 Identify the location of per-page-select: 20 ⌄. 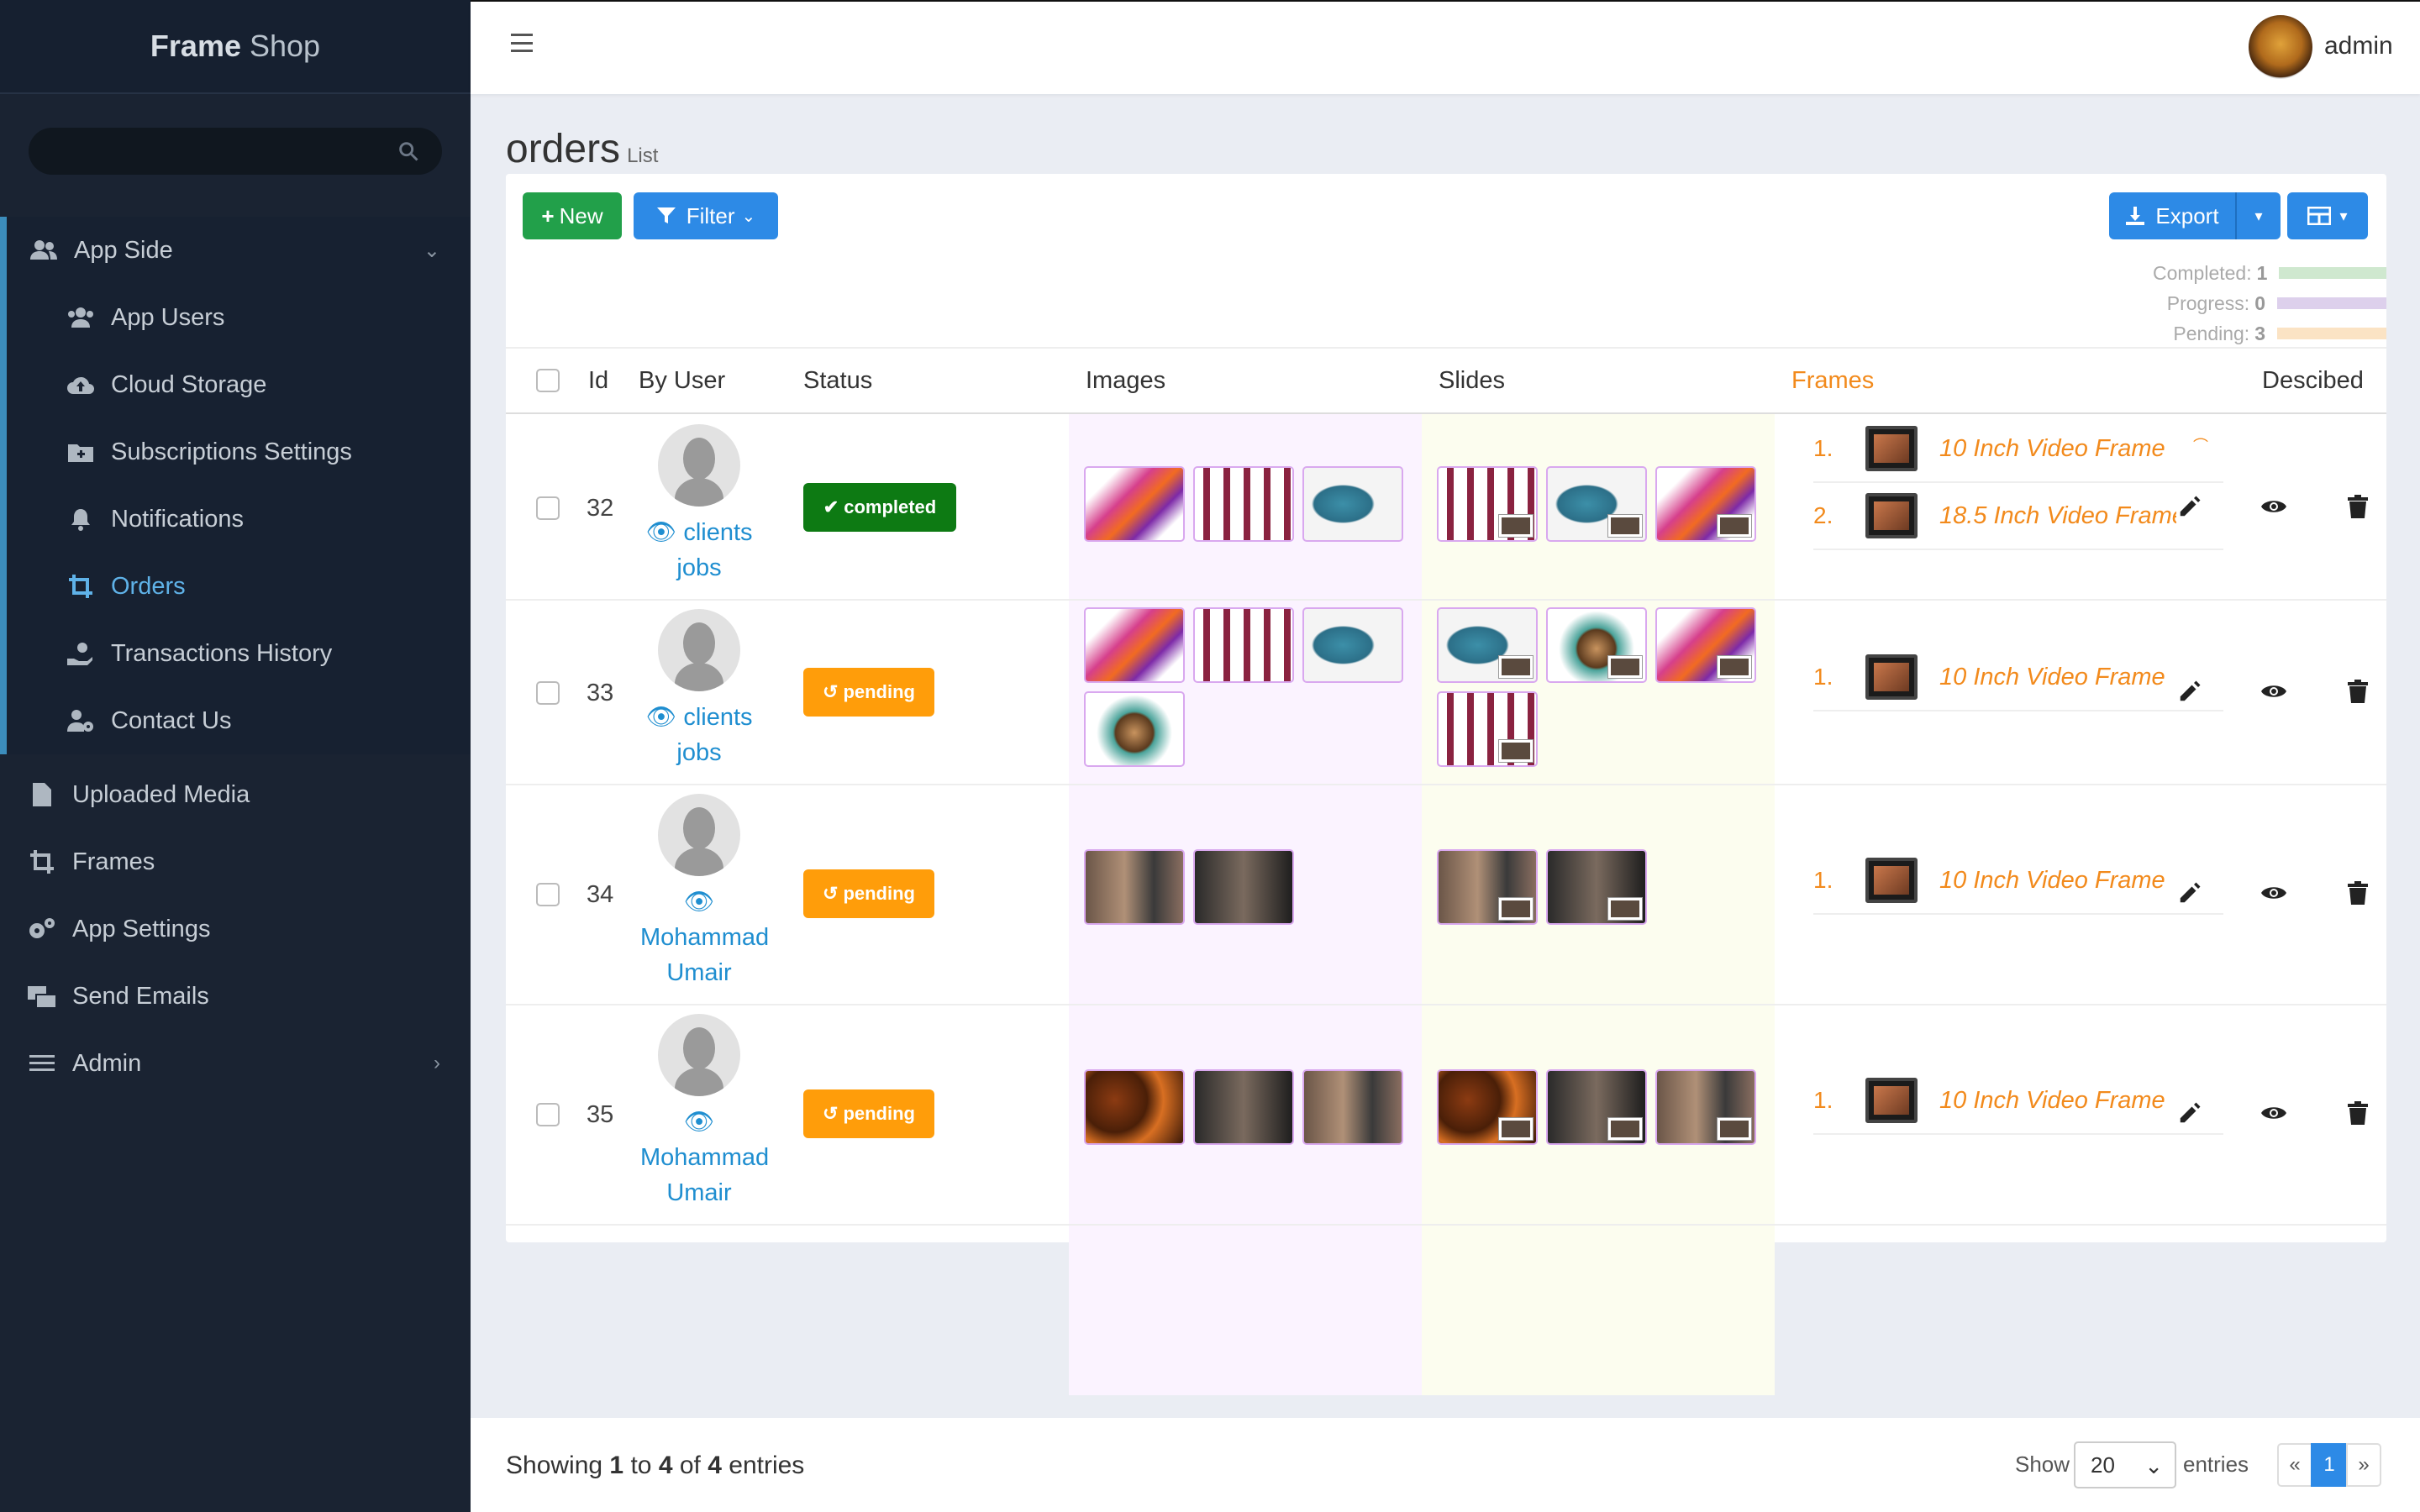
(2125, 1464).